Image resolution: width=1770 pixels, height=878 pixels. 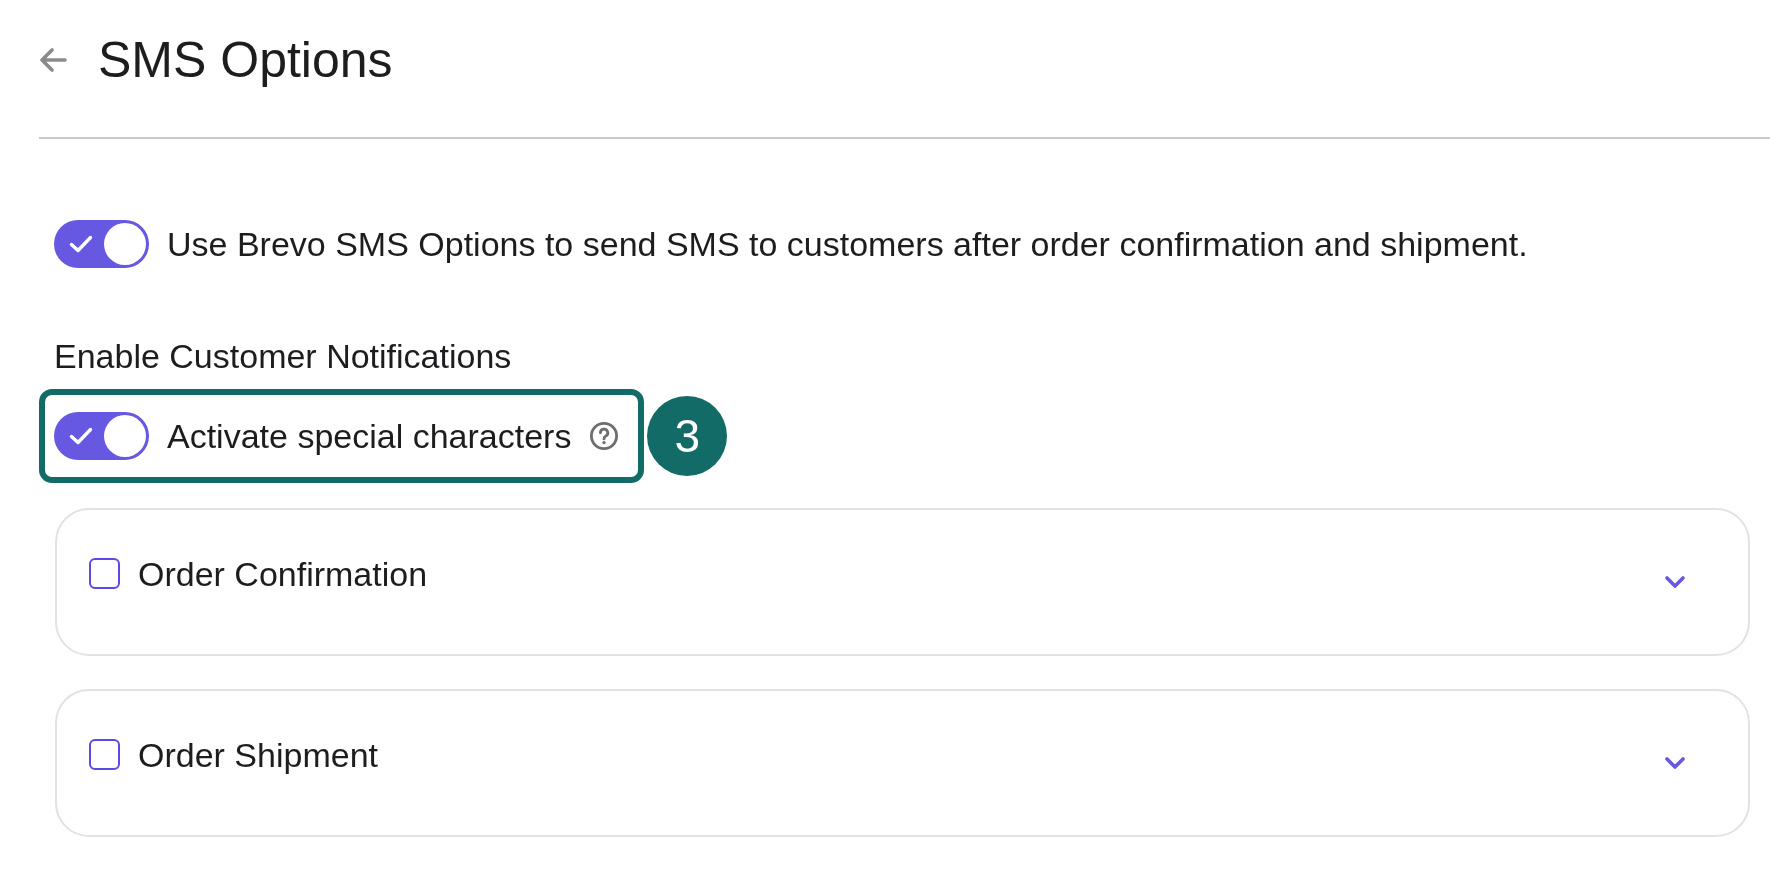 I want to click on back-arrow-icon, so click(x=53, y=60).